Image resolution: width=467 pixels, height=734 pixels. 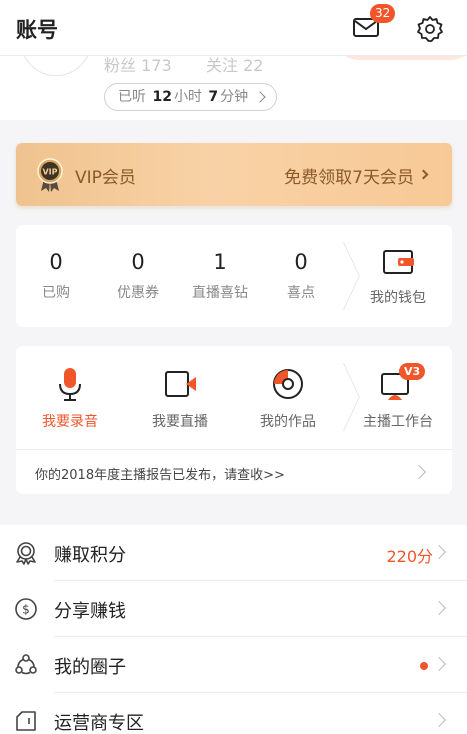 What do you see at coordinates (424, 666) in the screenshot?
I see `notification-dot` at bounding box center [424, 666].